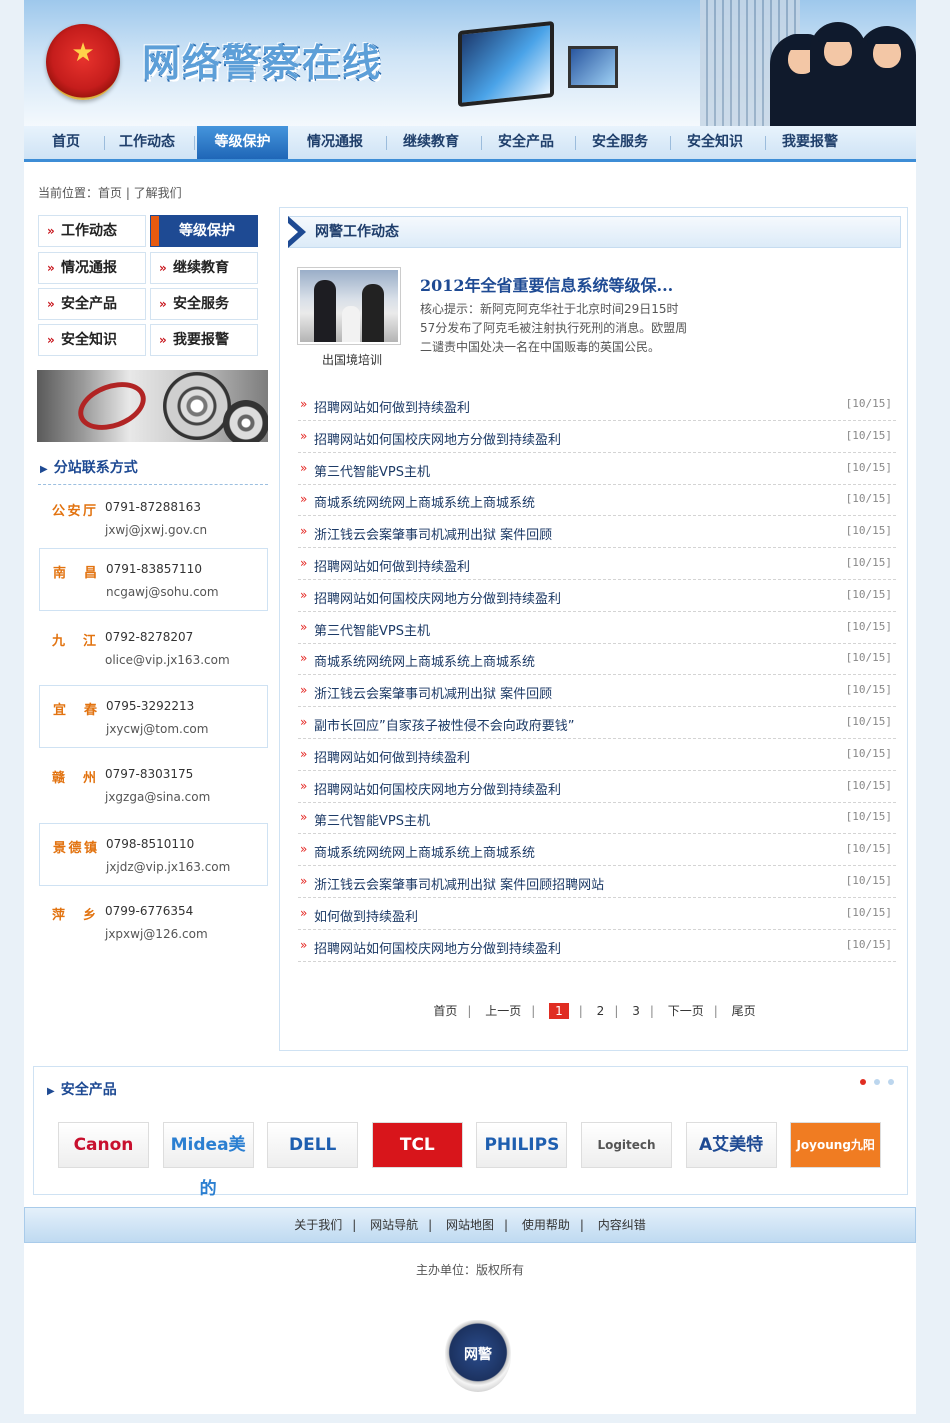  Describe the element at coordinates (335, 142) in the screenshot. I see `nav-situation: 情况通报` at that location.